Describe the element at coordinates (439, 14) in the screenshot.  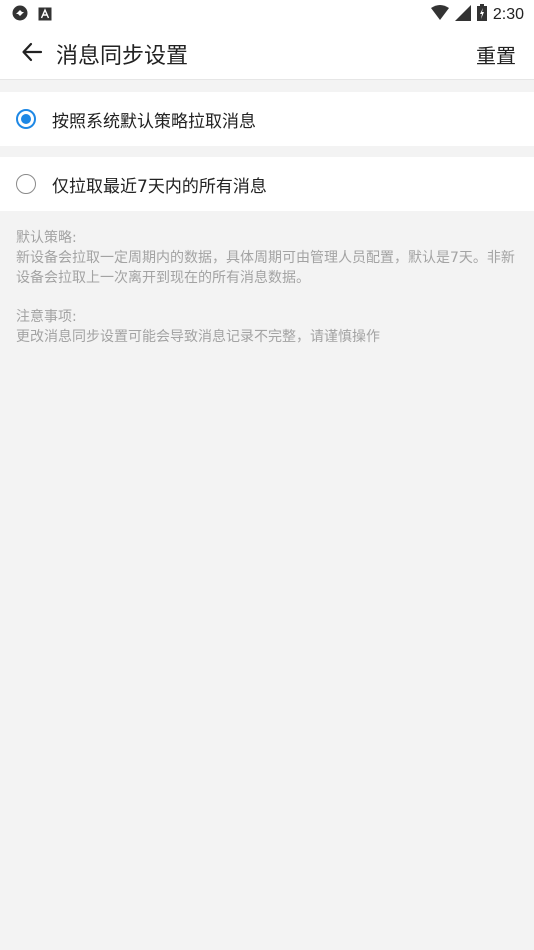
I see `wifi-icon` at that location.